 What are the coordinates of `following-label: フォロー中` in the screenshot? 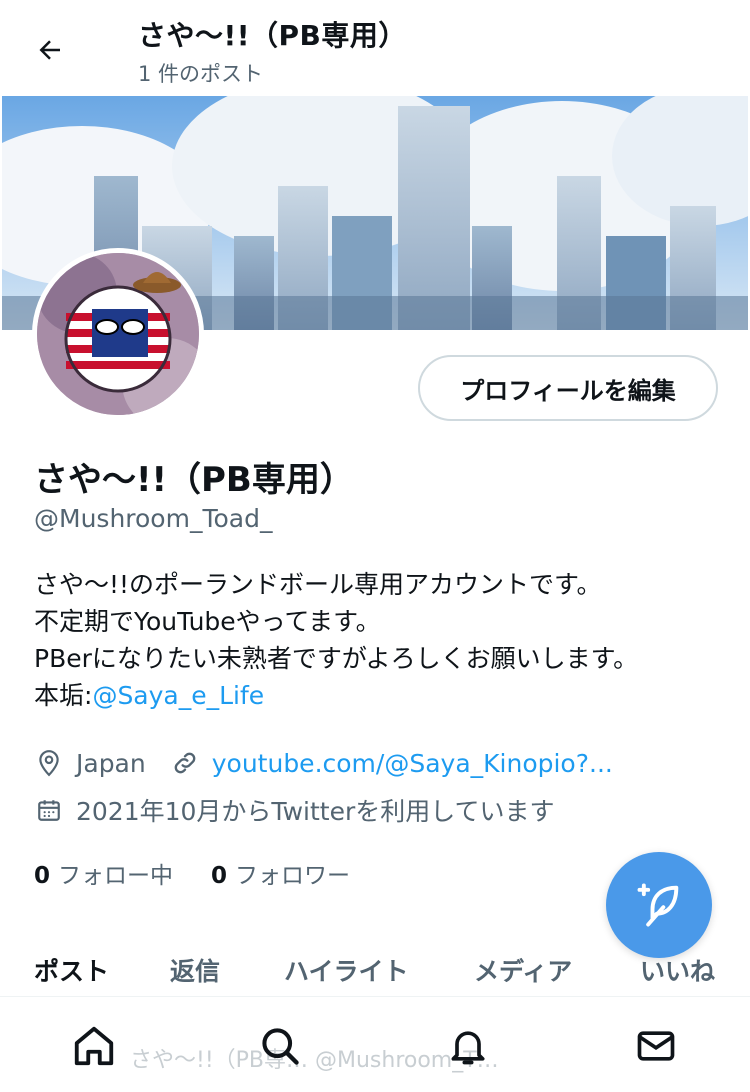 It's located at (116, 876).